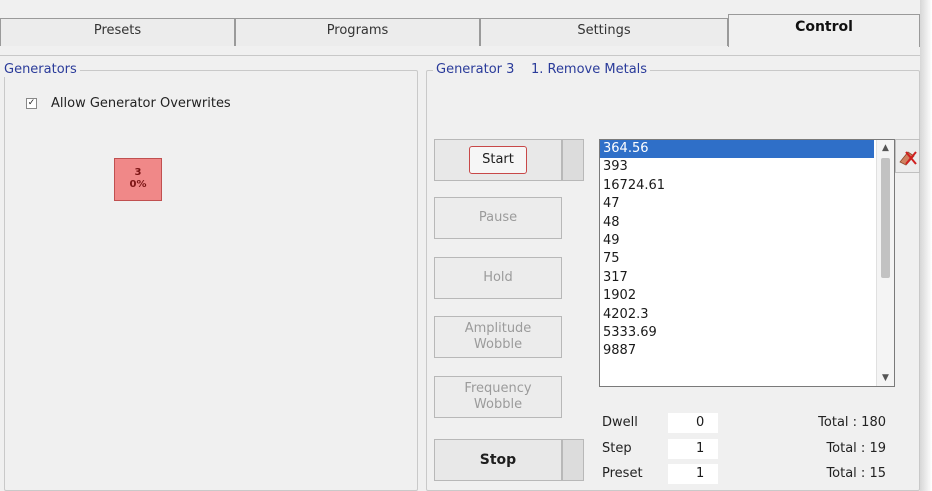  I want to click on list-item: 4202.3, so click(747, 315).